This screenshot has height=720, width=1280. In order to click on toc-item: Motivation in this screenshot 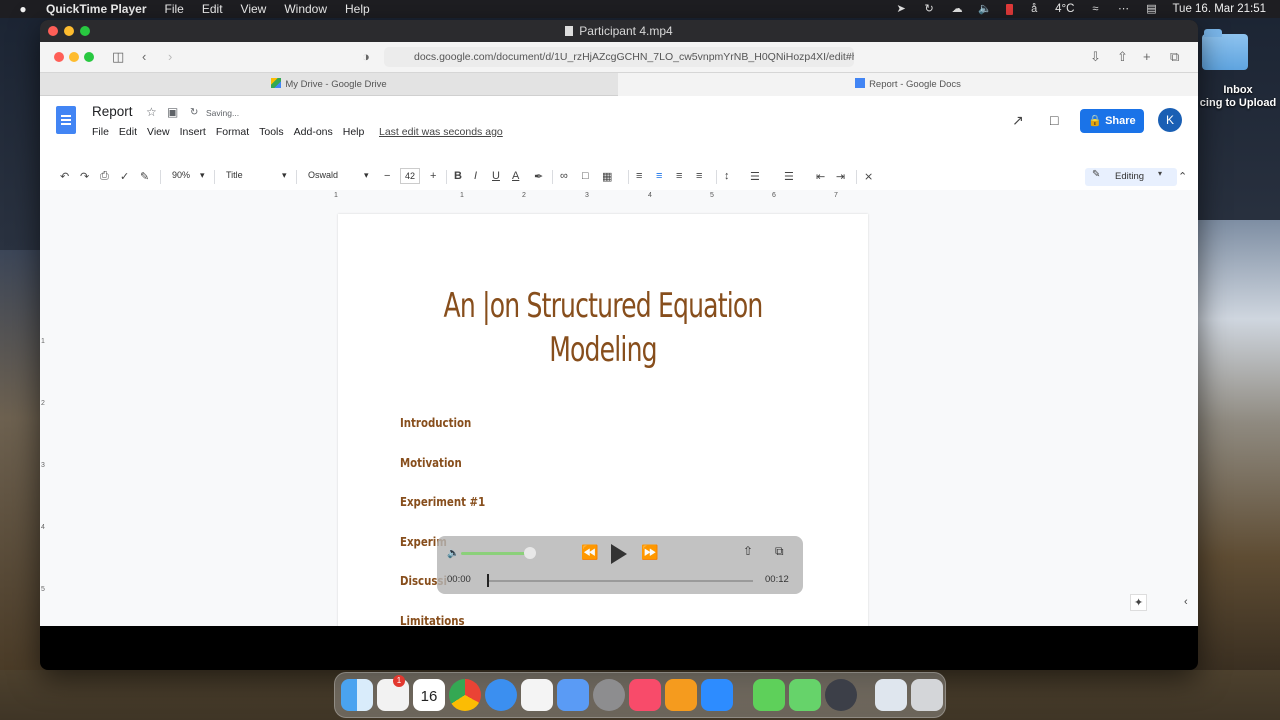, I will do `click(431, 463)`.